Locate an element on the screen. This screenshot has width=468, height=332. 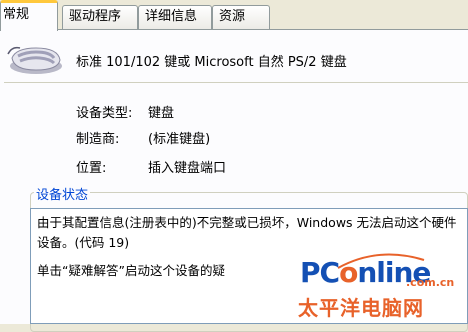
tab-driver: 驱动程序 is located at coordinates (100, 17).